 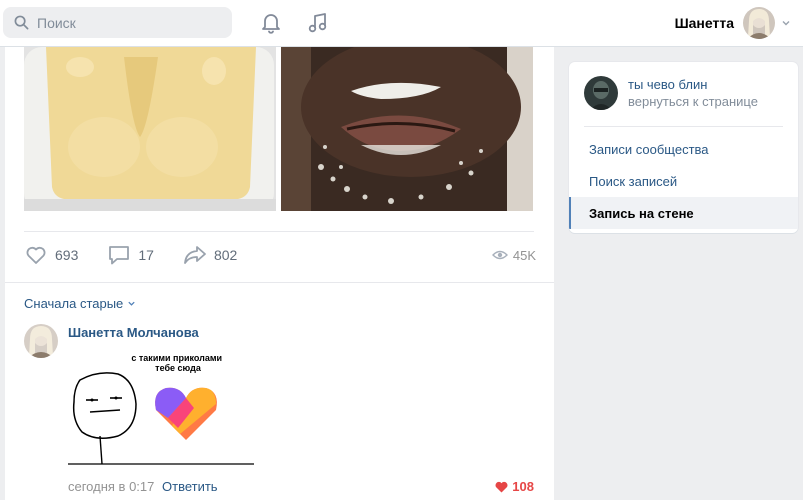 I want to click on user-menu: Шанетта, so click(x=733, y=23).